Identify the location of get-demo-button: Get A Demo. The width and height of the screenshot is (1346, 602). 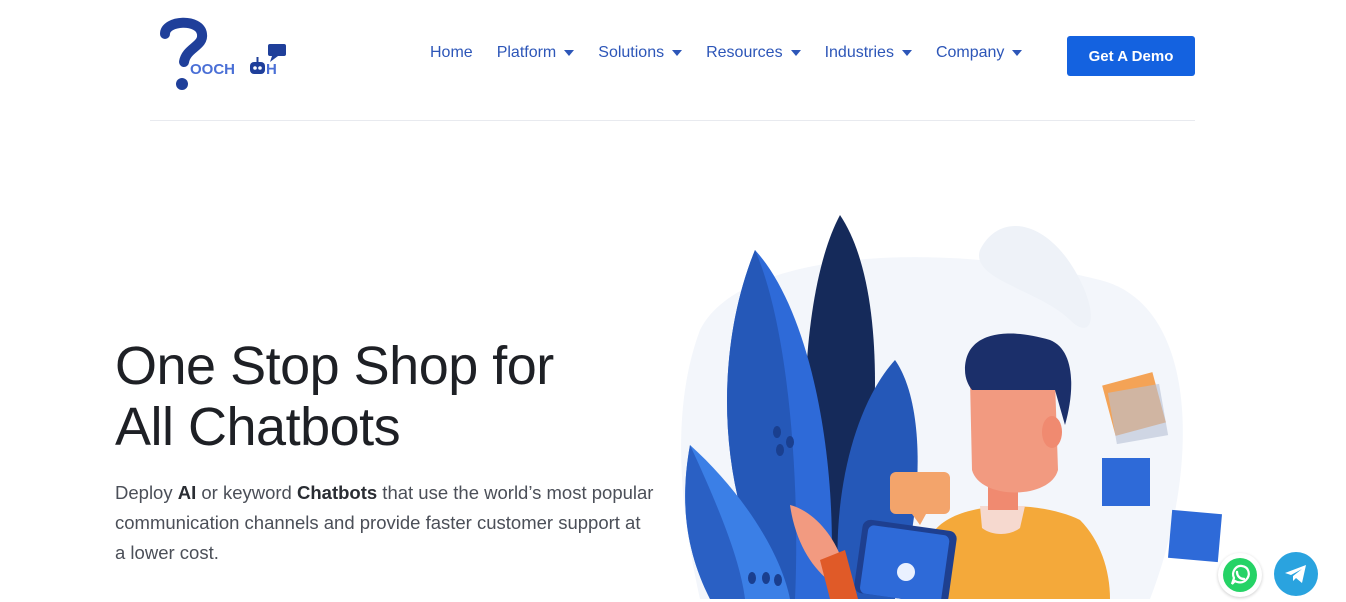
(1131, 56).